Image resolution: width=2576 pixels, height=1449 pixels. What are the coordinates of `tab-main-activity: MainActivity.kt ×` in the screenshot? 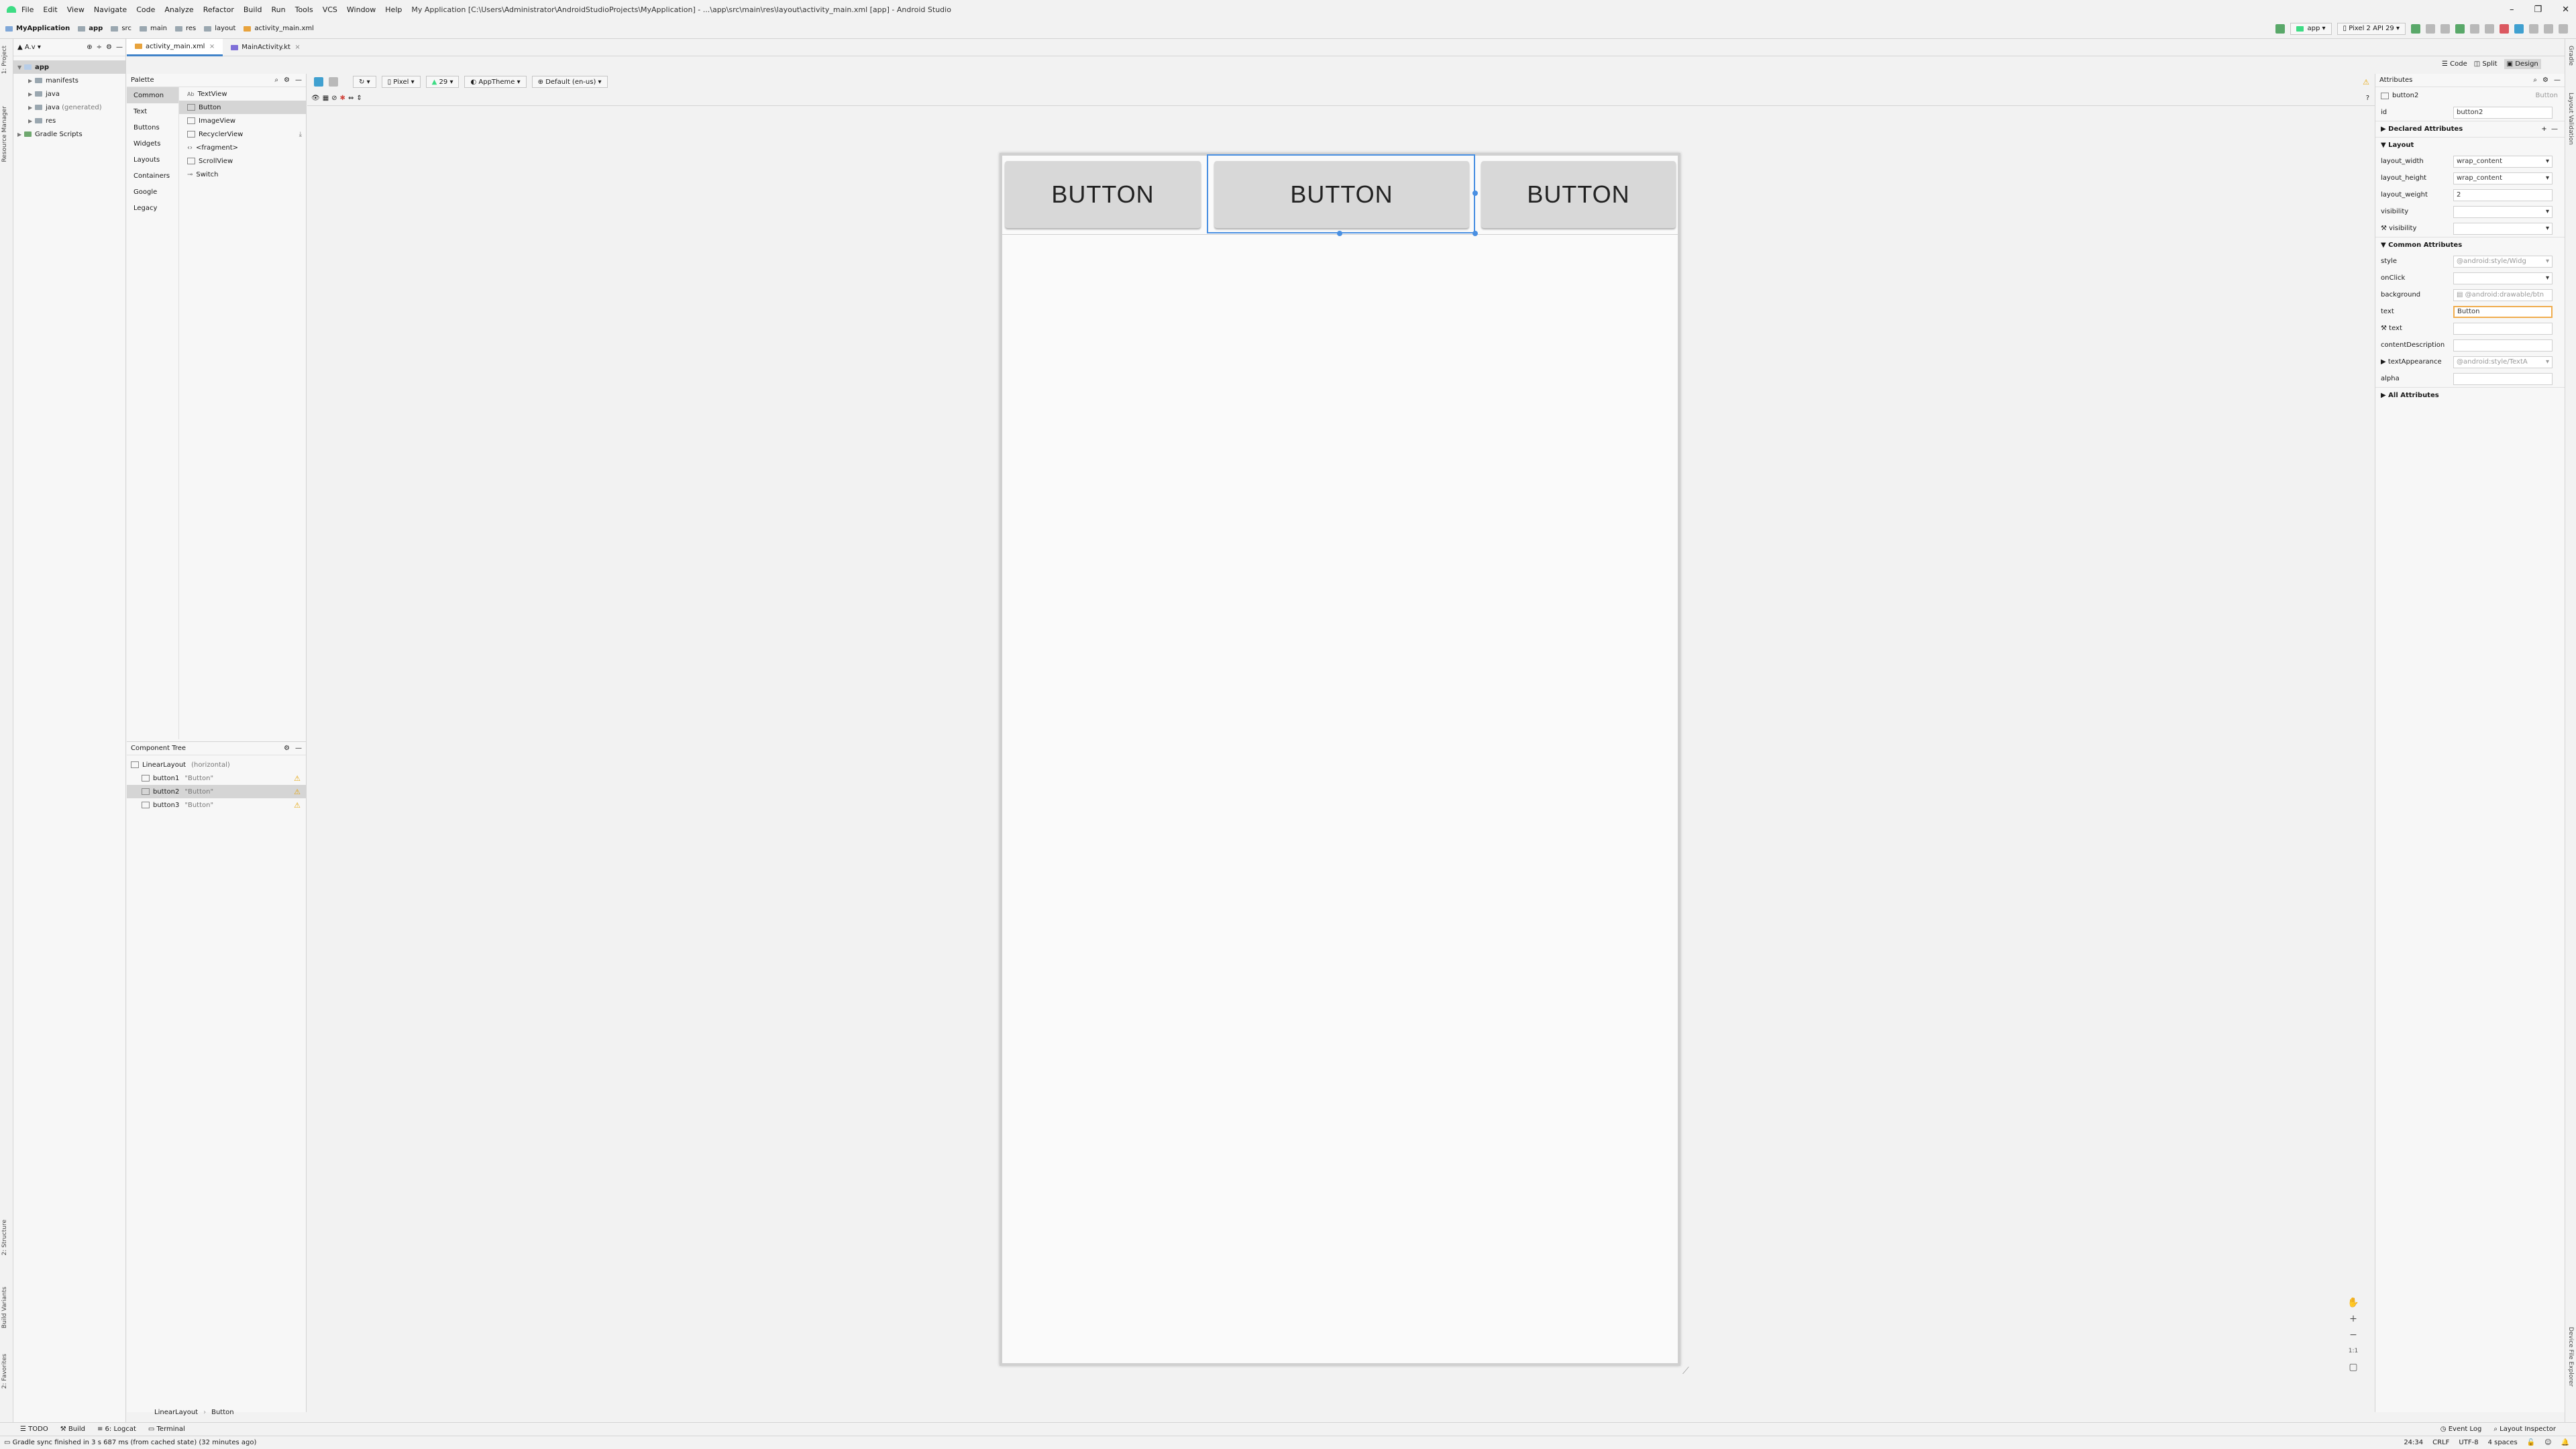 It's located at (265, 47).